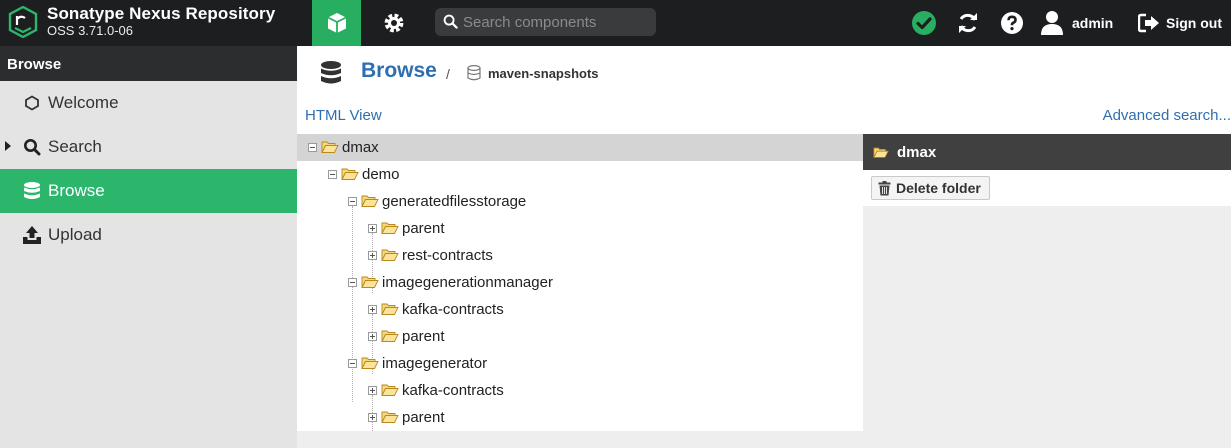  Describe the element at coordinates (1194, 23) in the screenshot. I see `sign-out-label: Sign out` at that location.